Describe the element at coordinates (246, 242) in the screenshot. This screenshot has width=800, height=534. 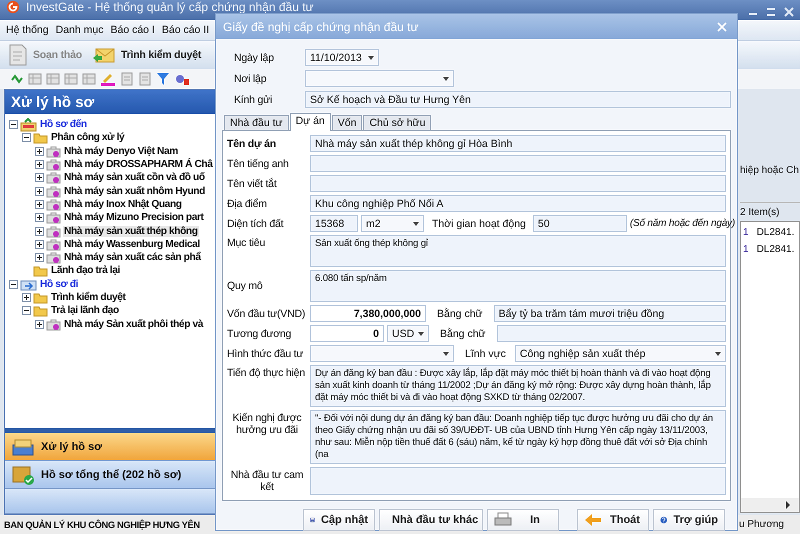
I see `field-label: Mục tiêu` at that location.